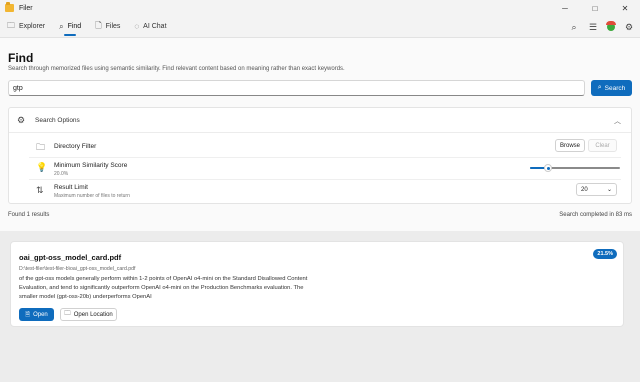 The width and height of the screenshot is (640, 382). I want to click on tab-label: Find, so click(74, 26).